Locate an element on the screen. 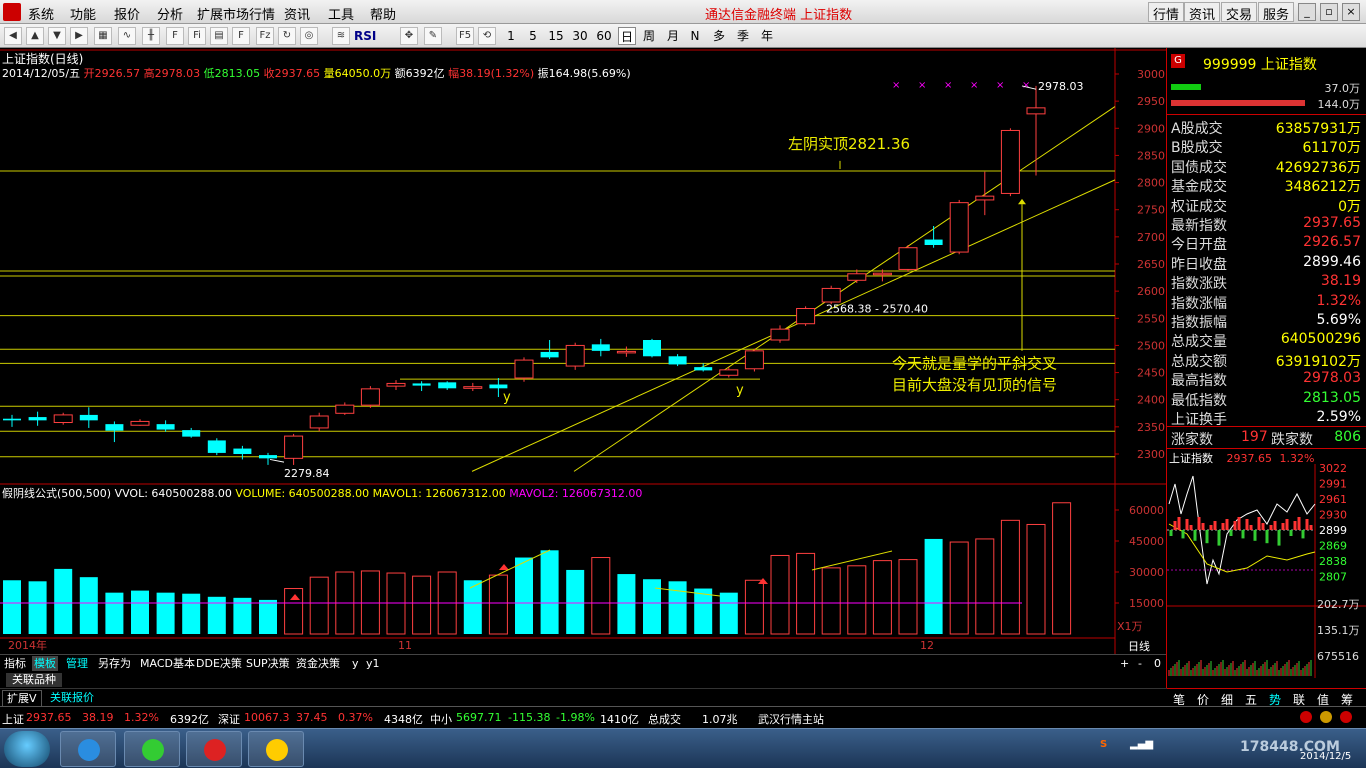 The image size is (1366, 768). refresh-icon: ⟲ is located at coordinates (487, 36).